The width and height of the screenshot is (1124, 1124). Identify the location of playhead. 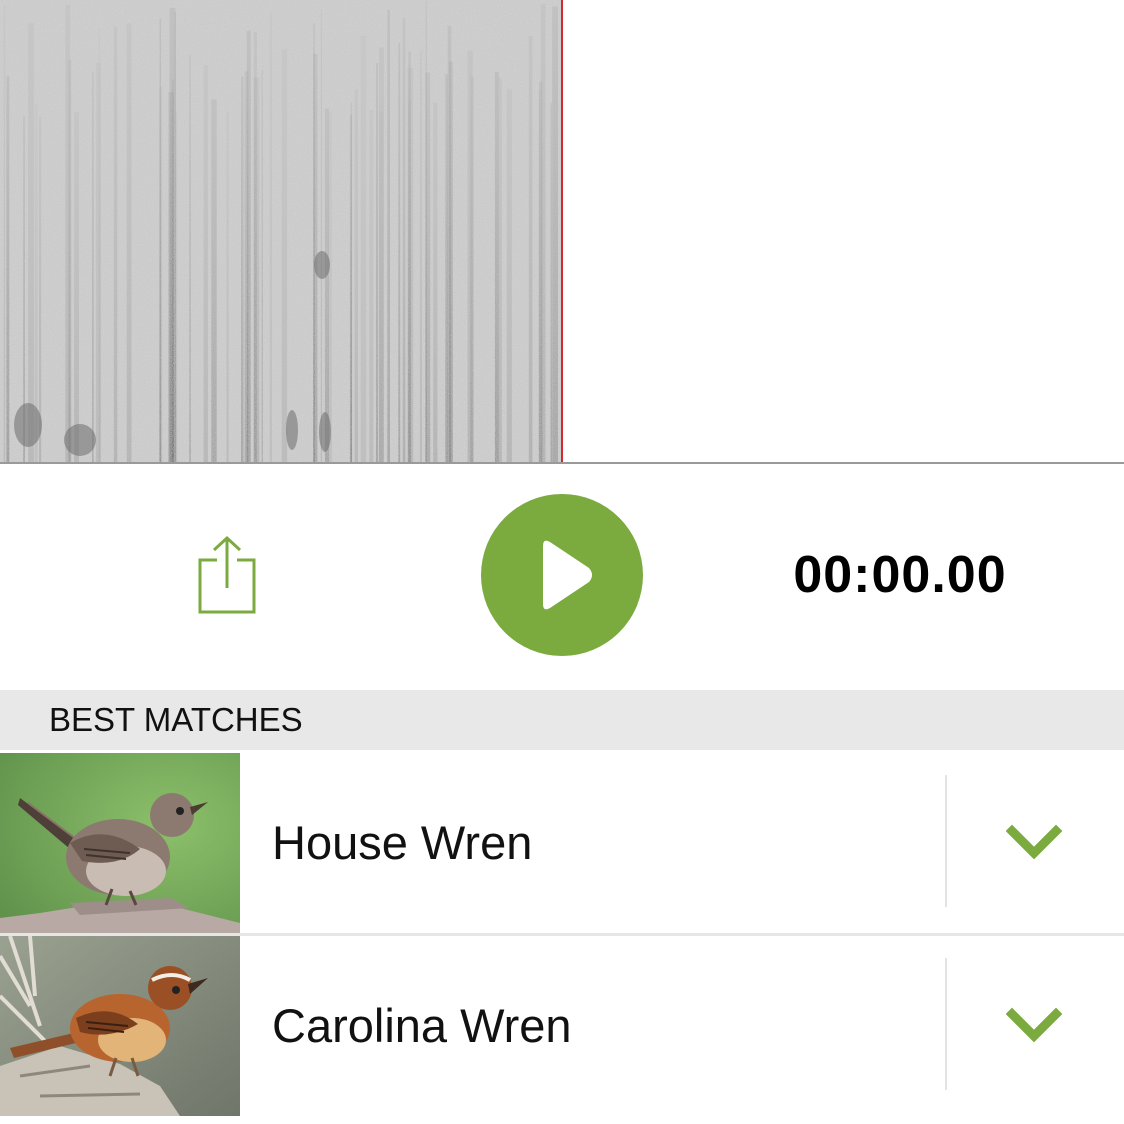
(562, 231).